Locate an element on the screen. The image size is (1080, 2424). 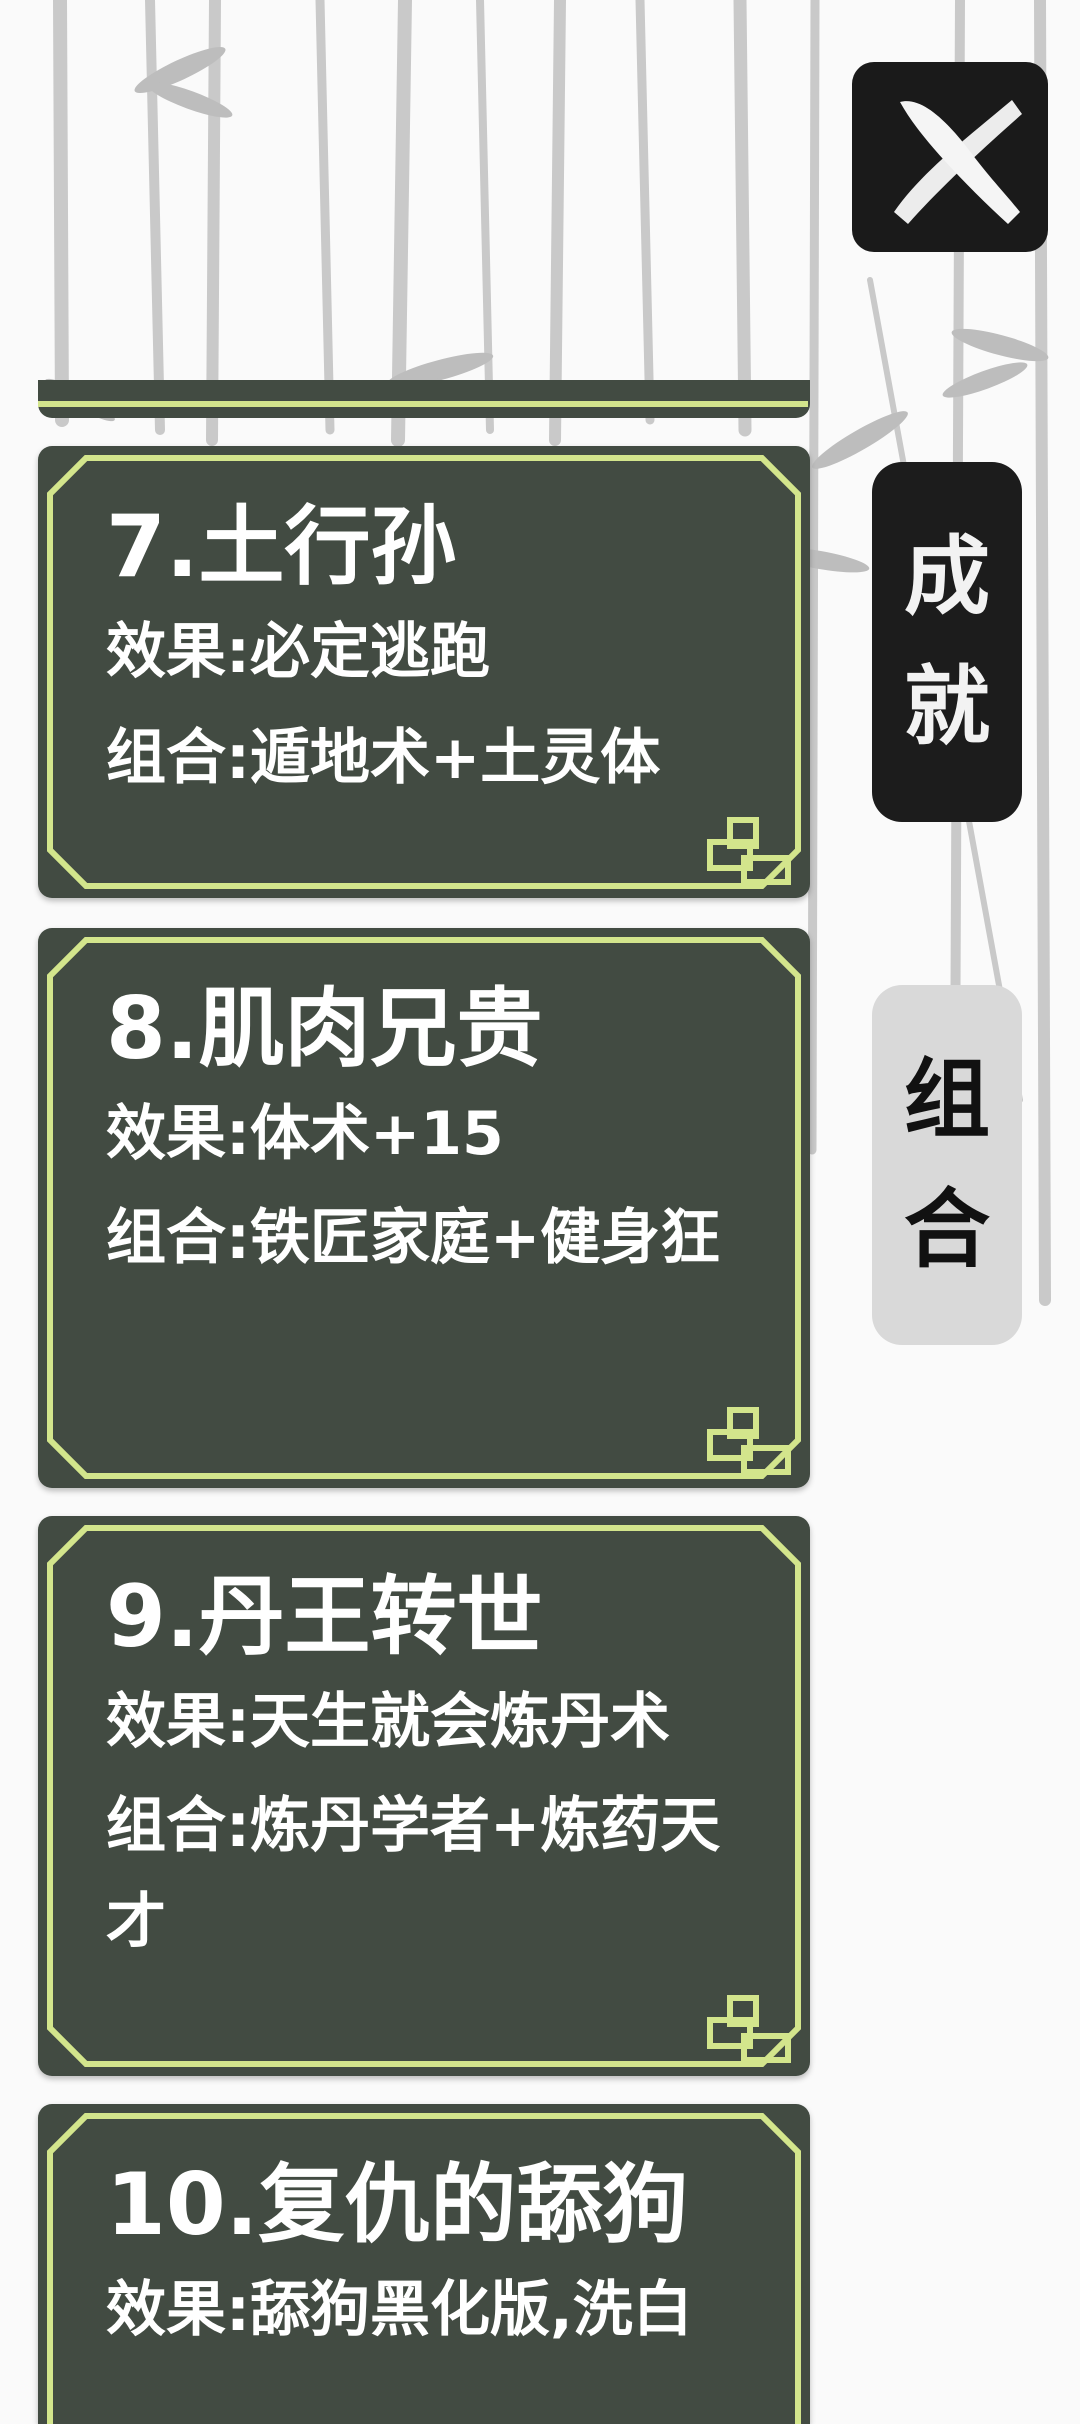
tab-label: 就 is located at coordinates (947, 707).